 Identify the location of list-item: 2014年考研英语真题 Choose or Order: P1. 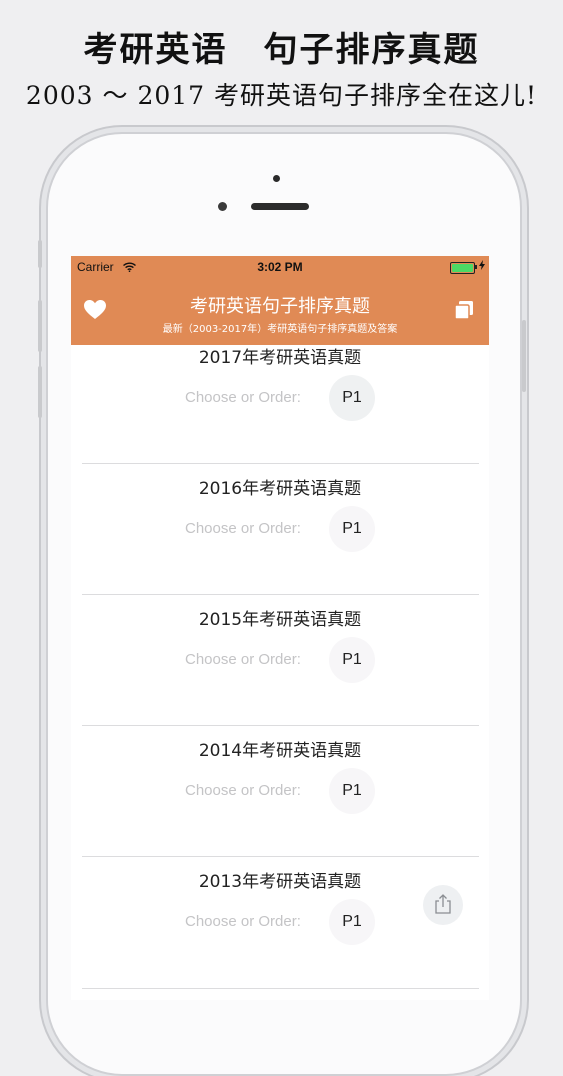
(280, 791).